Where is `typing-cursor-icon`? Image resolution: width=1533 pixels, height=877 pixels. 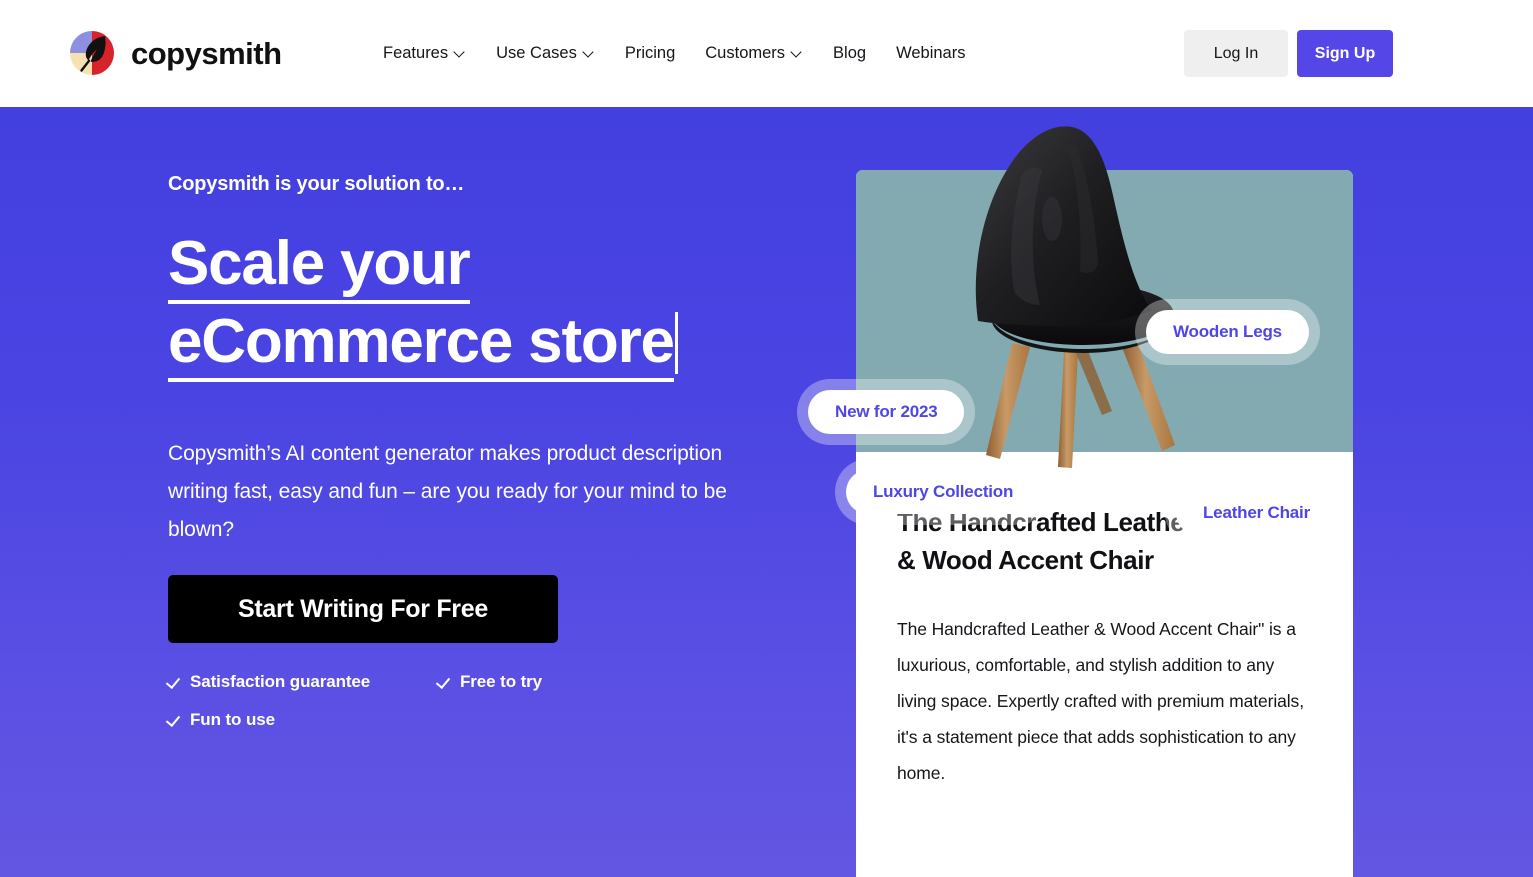
typing-cursor-icon is located at coordinates (676, 343).